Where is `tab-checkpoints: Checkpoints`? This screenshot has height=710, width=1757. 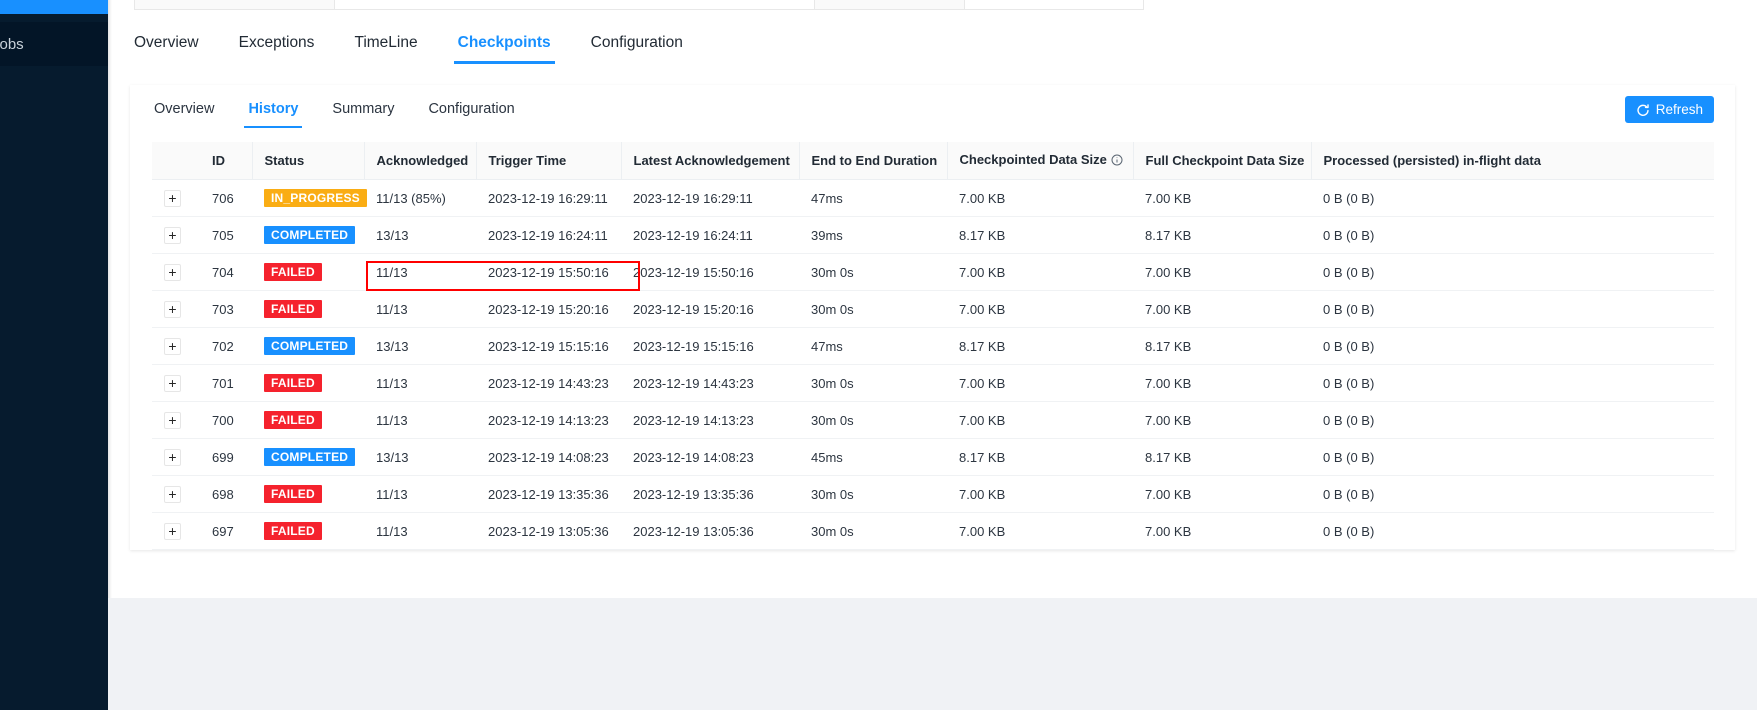
tab-checkpoints: Checkpoints is located at coordinates (504, 45).